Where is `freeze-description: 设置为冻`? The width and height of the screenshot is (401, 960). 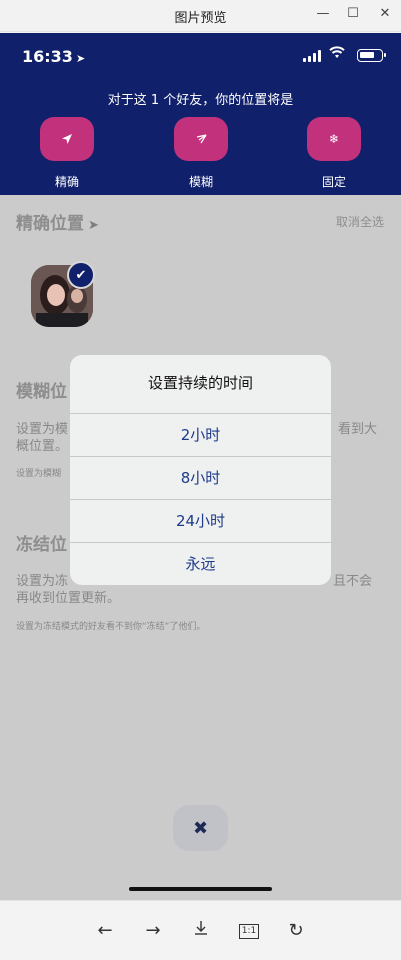 freeze-description: 设置为冻 is located at coordinates (42, 581).